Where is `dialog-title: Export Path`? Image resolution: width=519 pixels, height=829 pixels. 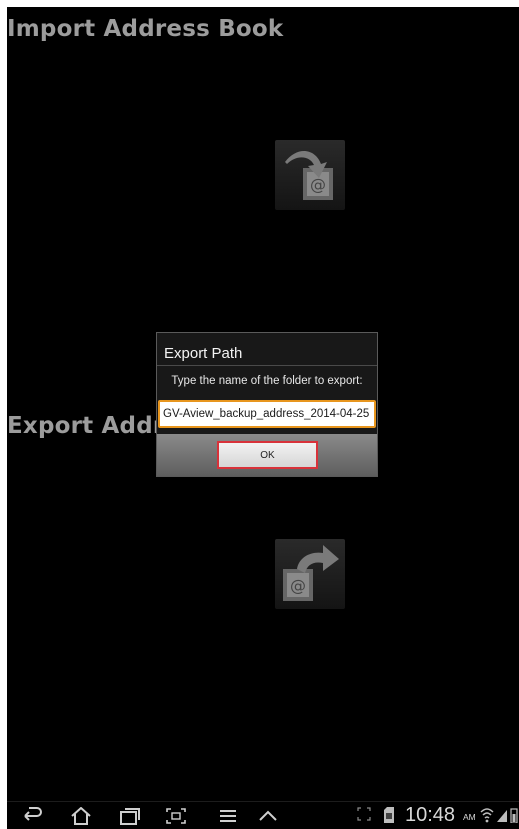 dialog-title: Export Path is located at coordinates (203, 353).